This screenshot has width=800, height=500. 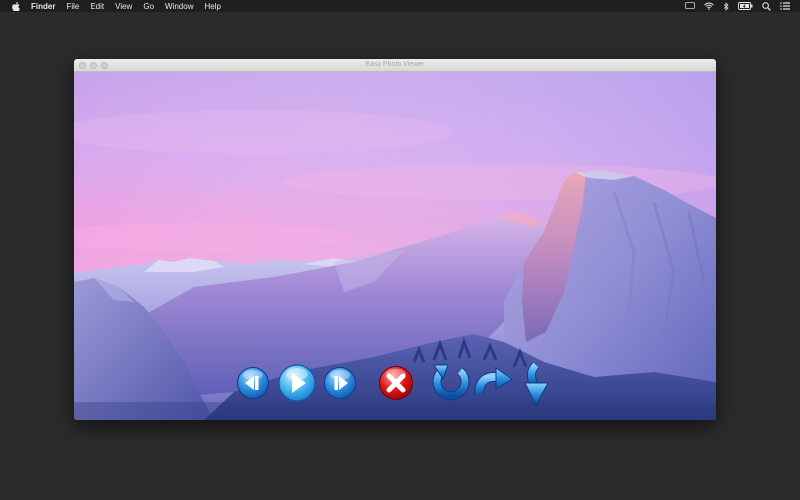 What do you see at coordinates (148, 6) in the screenshot?
I see `menu-go: Go` at bounding box center [148, 6].